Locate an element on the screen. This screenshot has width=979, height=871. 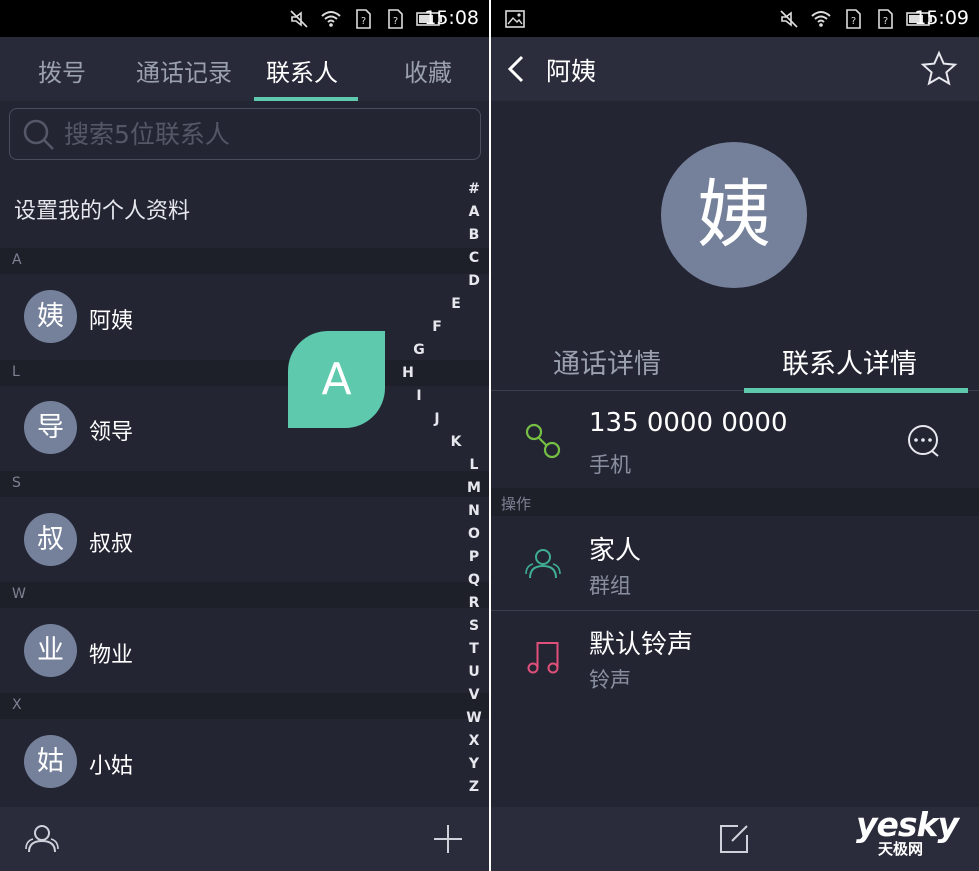
contact-item: 姑 小姑 is located at coordinates (230, 762).